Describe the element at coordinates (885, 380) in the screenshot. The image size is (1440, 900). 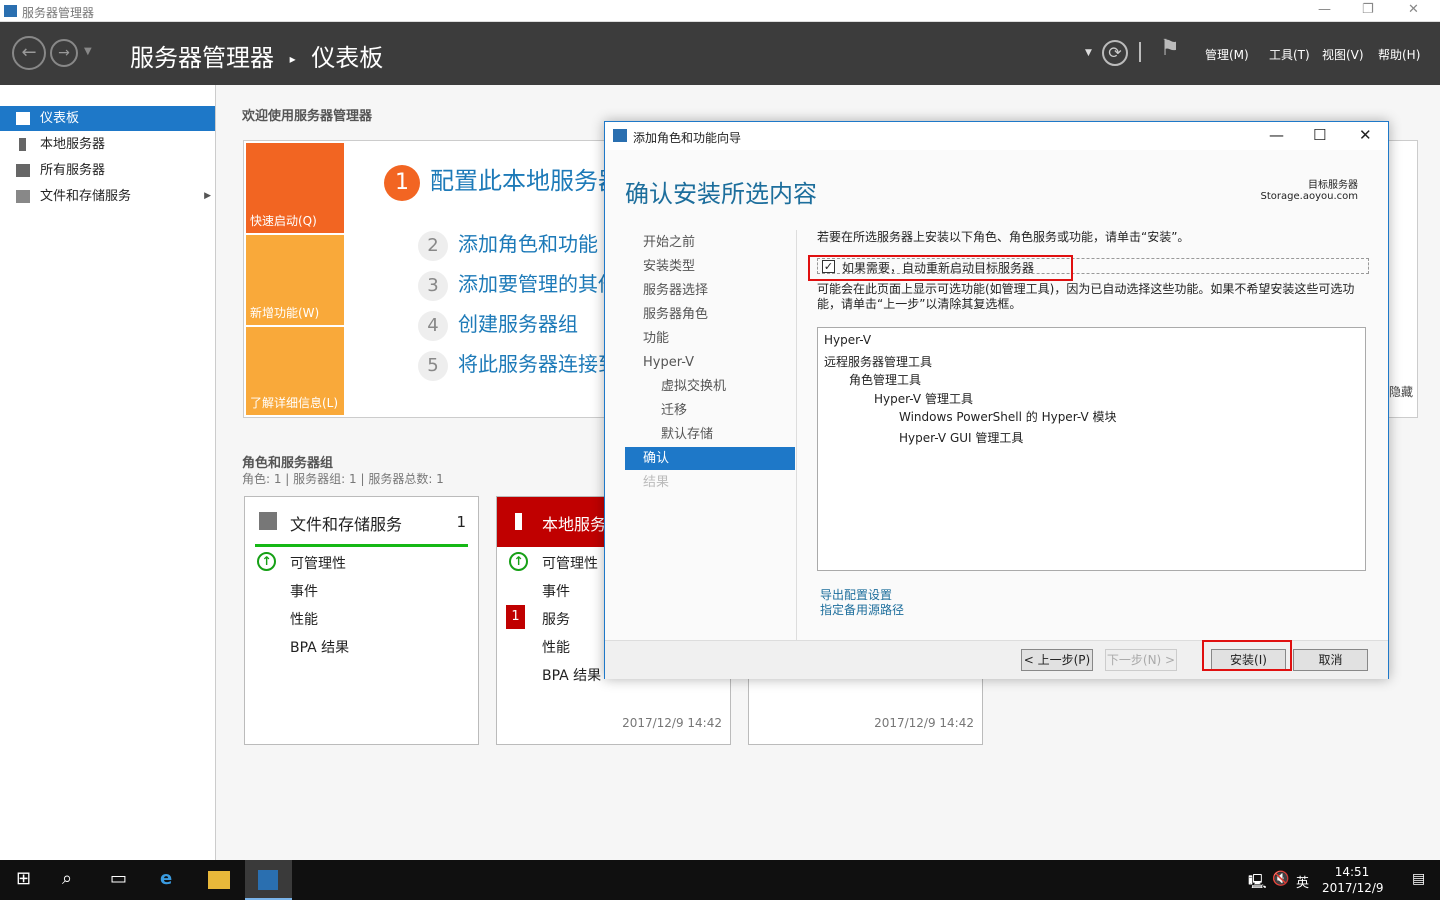
I see `list-item: 角色管理工具` at that location.